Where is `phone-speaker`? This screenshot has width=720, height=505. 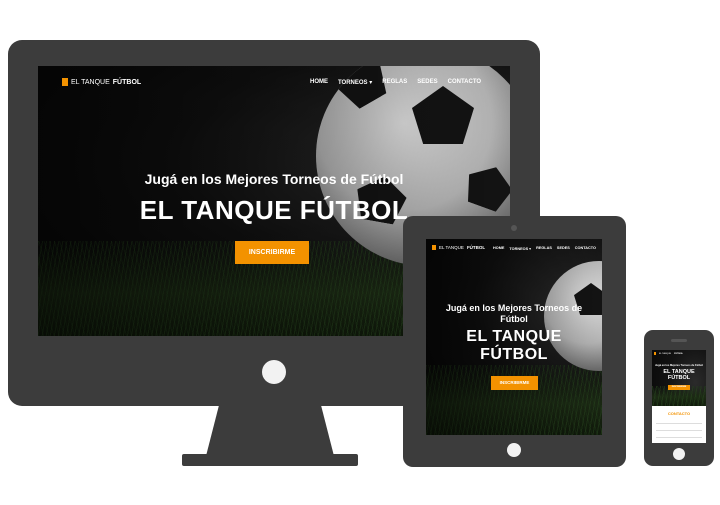
phone-speaker is located at coordinates (679, 340).